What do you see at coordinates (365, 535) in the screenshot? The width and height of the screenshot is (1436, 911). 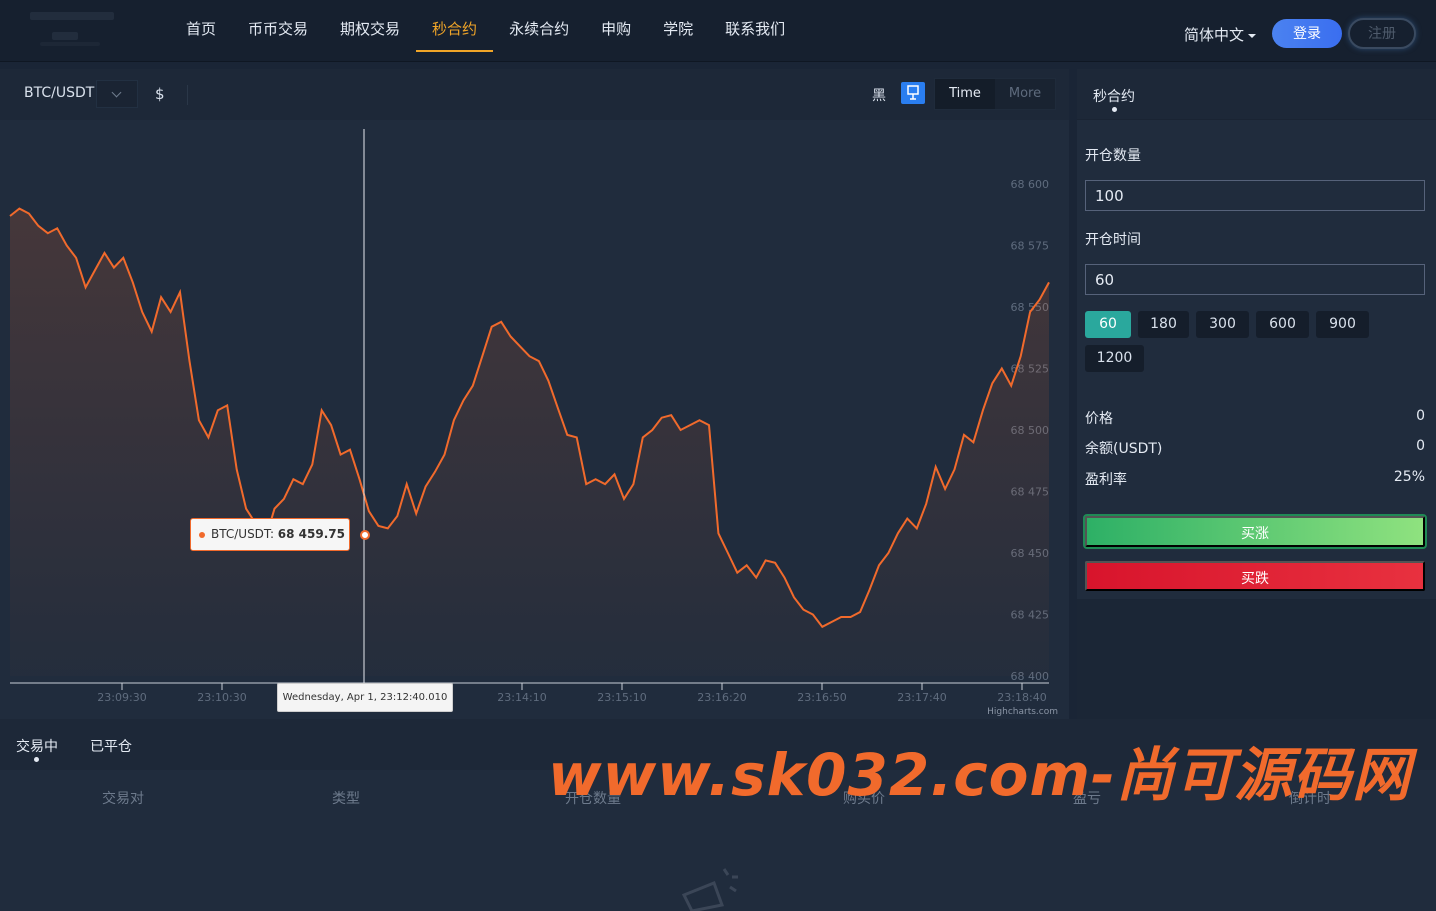 I see `hover-point-marker` at bounding box center [365, 535].